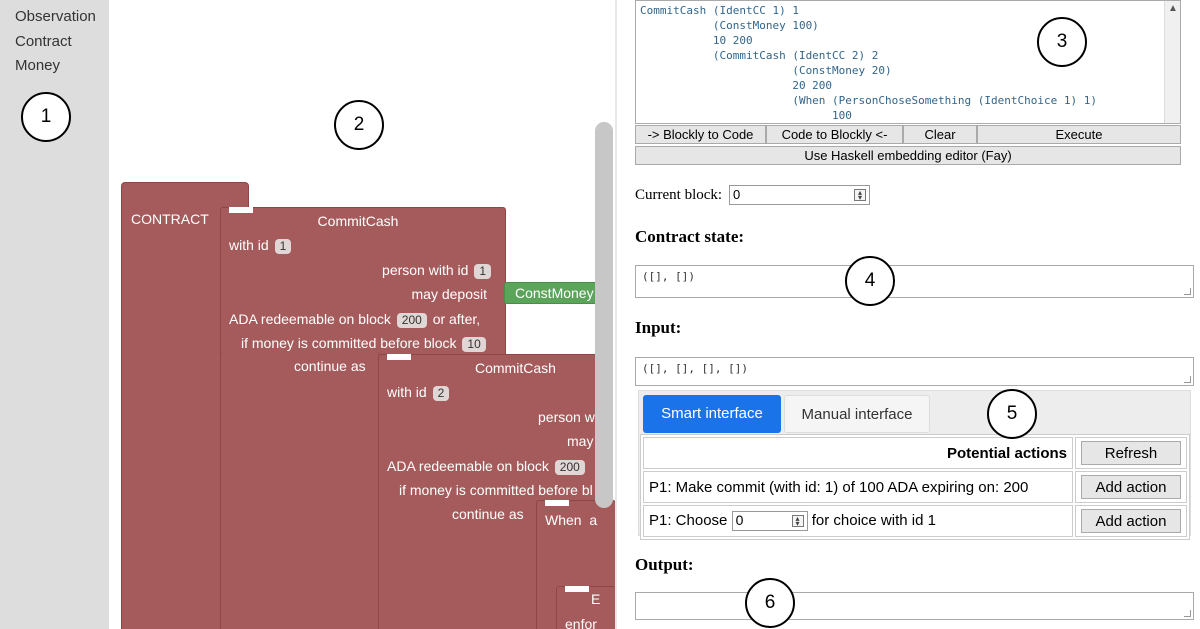 Image resolution: width=1200 pixels, height=629 pixels. What do you see at coordinates (482, 271) in the screenshot?
I see `person-id-field: 1` at bounding box center [482, 271].